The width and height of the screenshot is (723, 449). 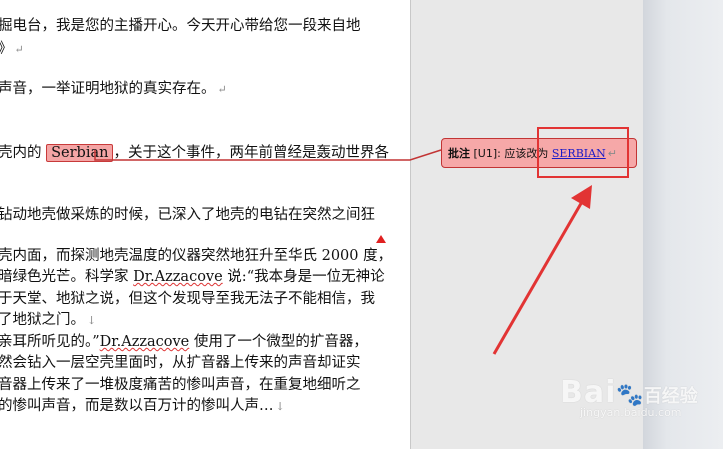 I want to click on baidu-watermark: Bai🐾百经验 jingyan.baidu.com, so click(x=629, y=397).